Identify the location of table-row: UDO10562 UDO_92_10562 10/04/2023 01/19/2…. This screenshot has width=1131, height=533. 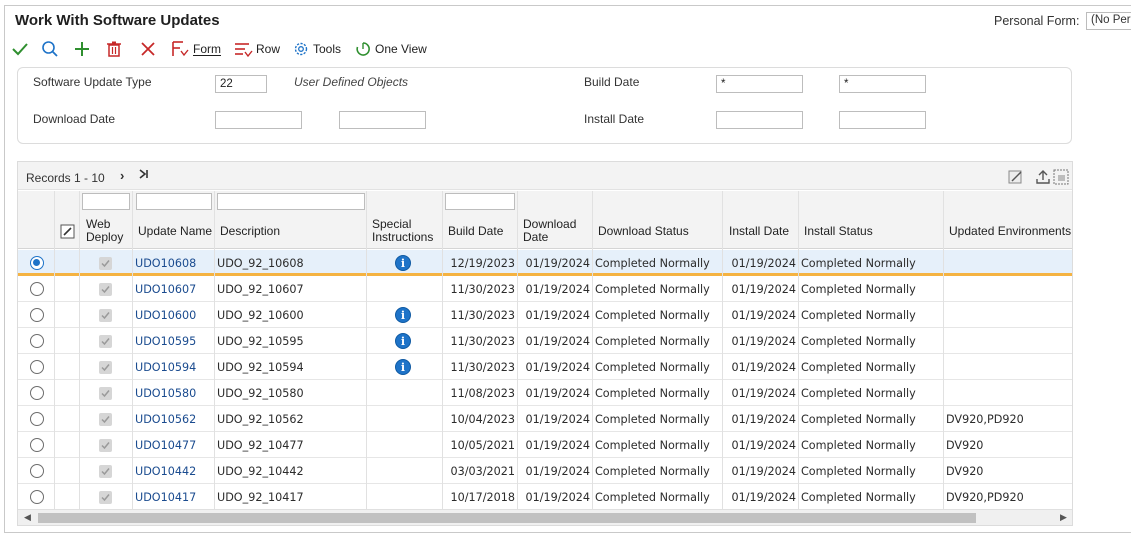
(545, 419).